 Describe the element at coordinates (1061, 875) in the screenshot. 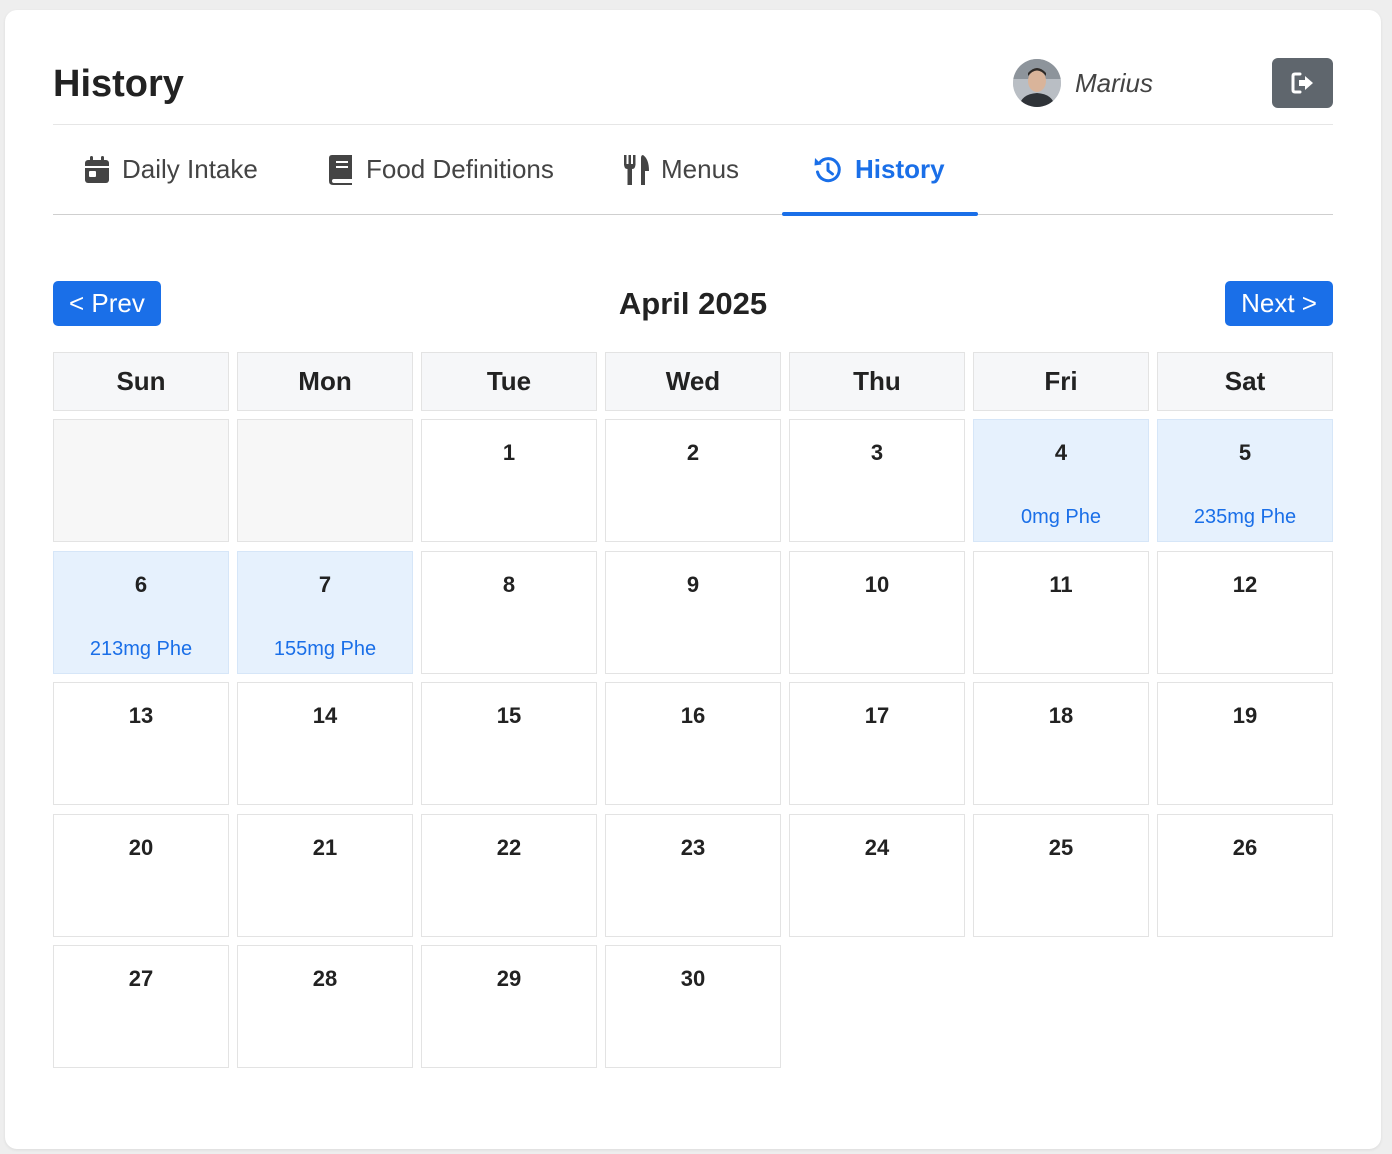

I see `calendar-day: 25` at that location.